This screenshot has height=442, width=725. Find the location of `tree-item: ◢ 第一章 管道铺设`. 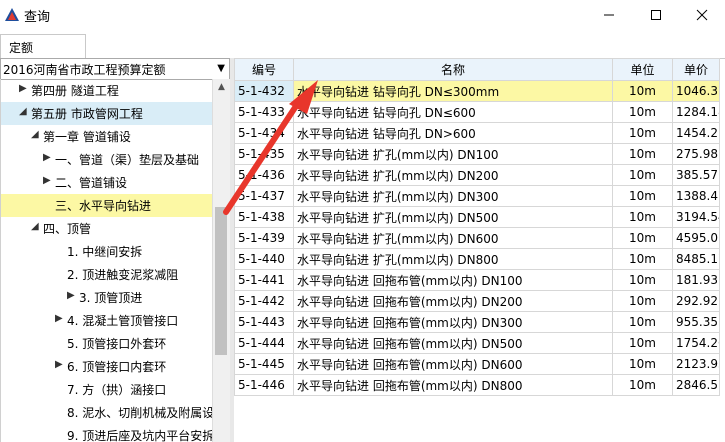

tree-item: ◢ 第一章 管道铺设 is located at coordinates (107, 136).